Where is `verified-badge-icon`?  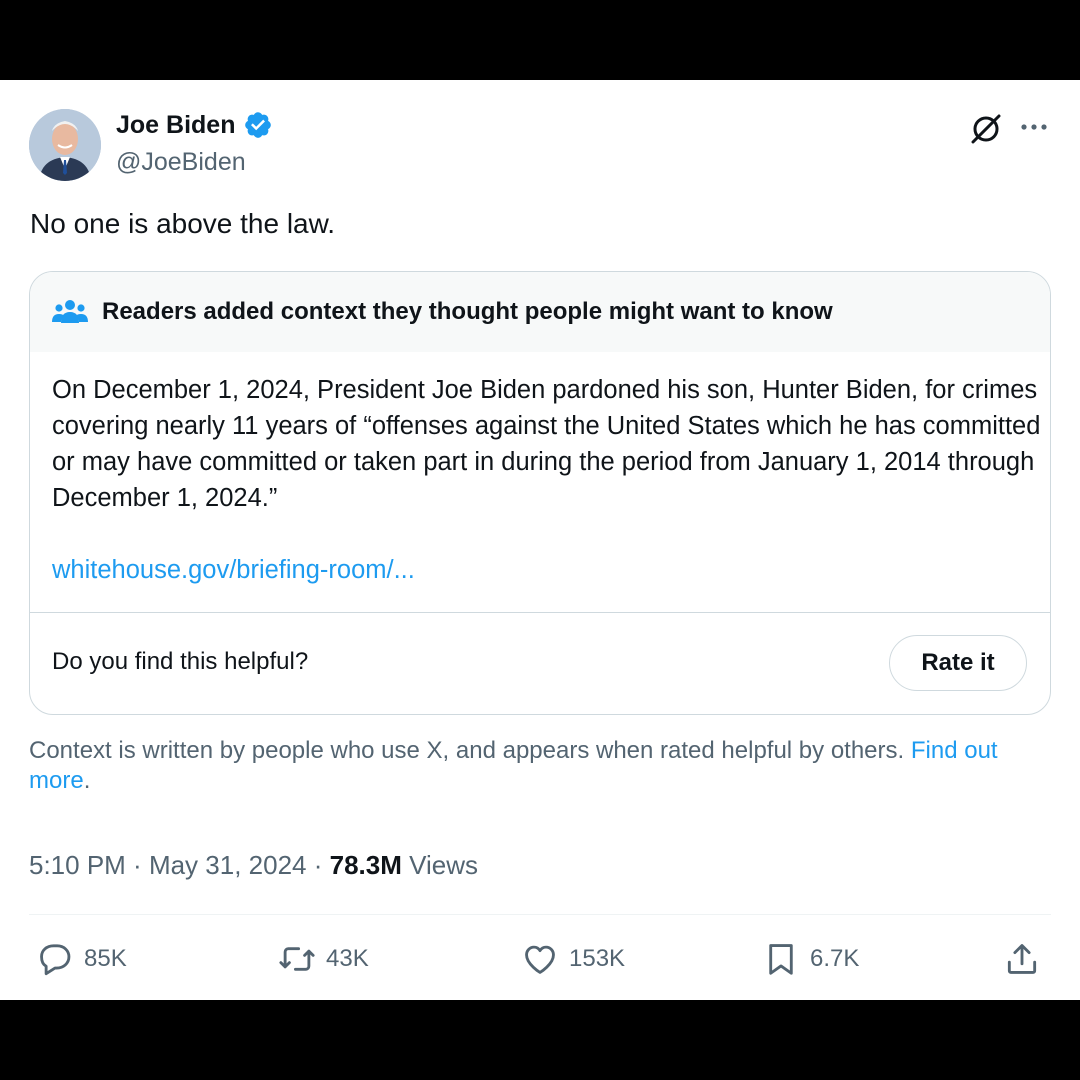
verified-badge-icon is located at coordinates (258, 125).